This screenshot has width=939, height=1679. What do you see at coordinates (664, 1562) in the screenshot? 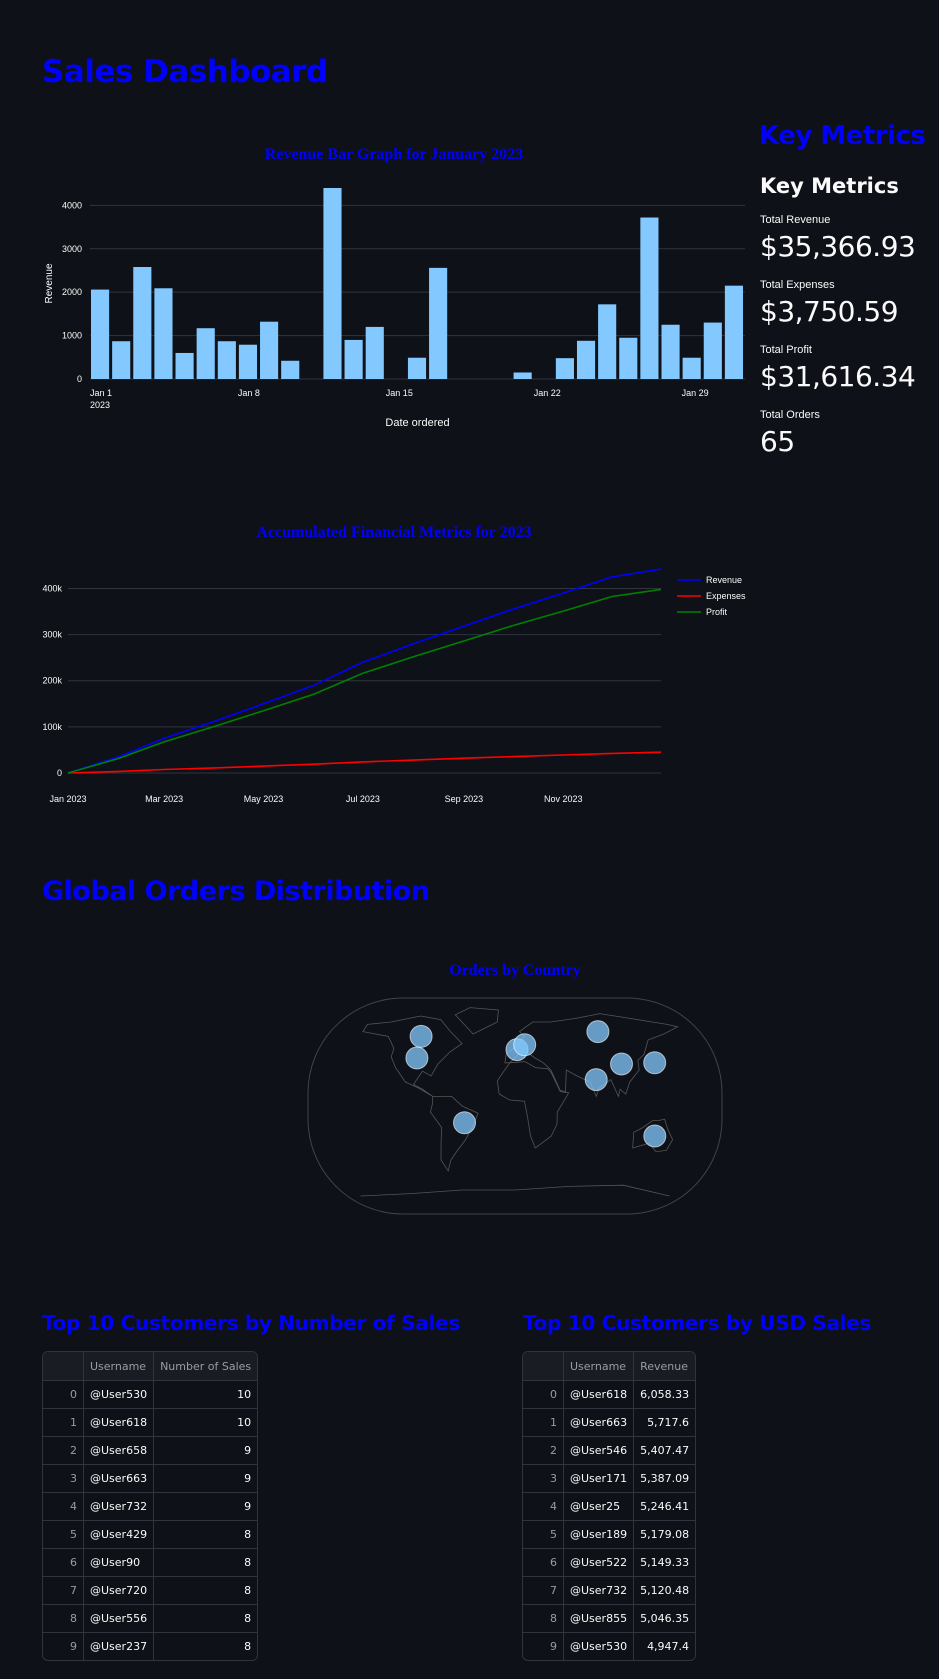
I see `value-cell: 5,149.33` at bounding box center [664, 1562].